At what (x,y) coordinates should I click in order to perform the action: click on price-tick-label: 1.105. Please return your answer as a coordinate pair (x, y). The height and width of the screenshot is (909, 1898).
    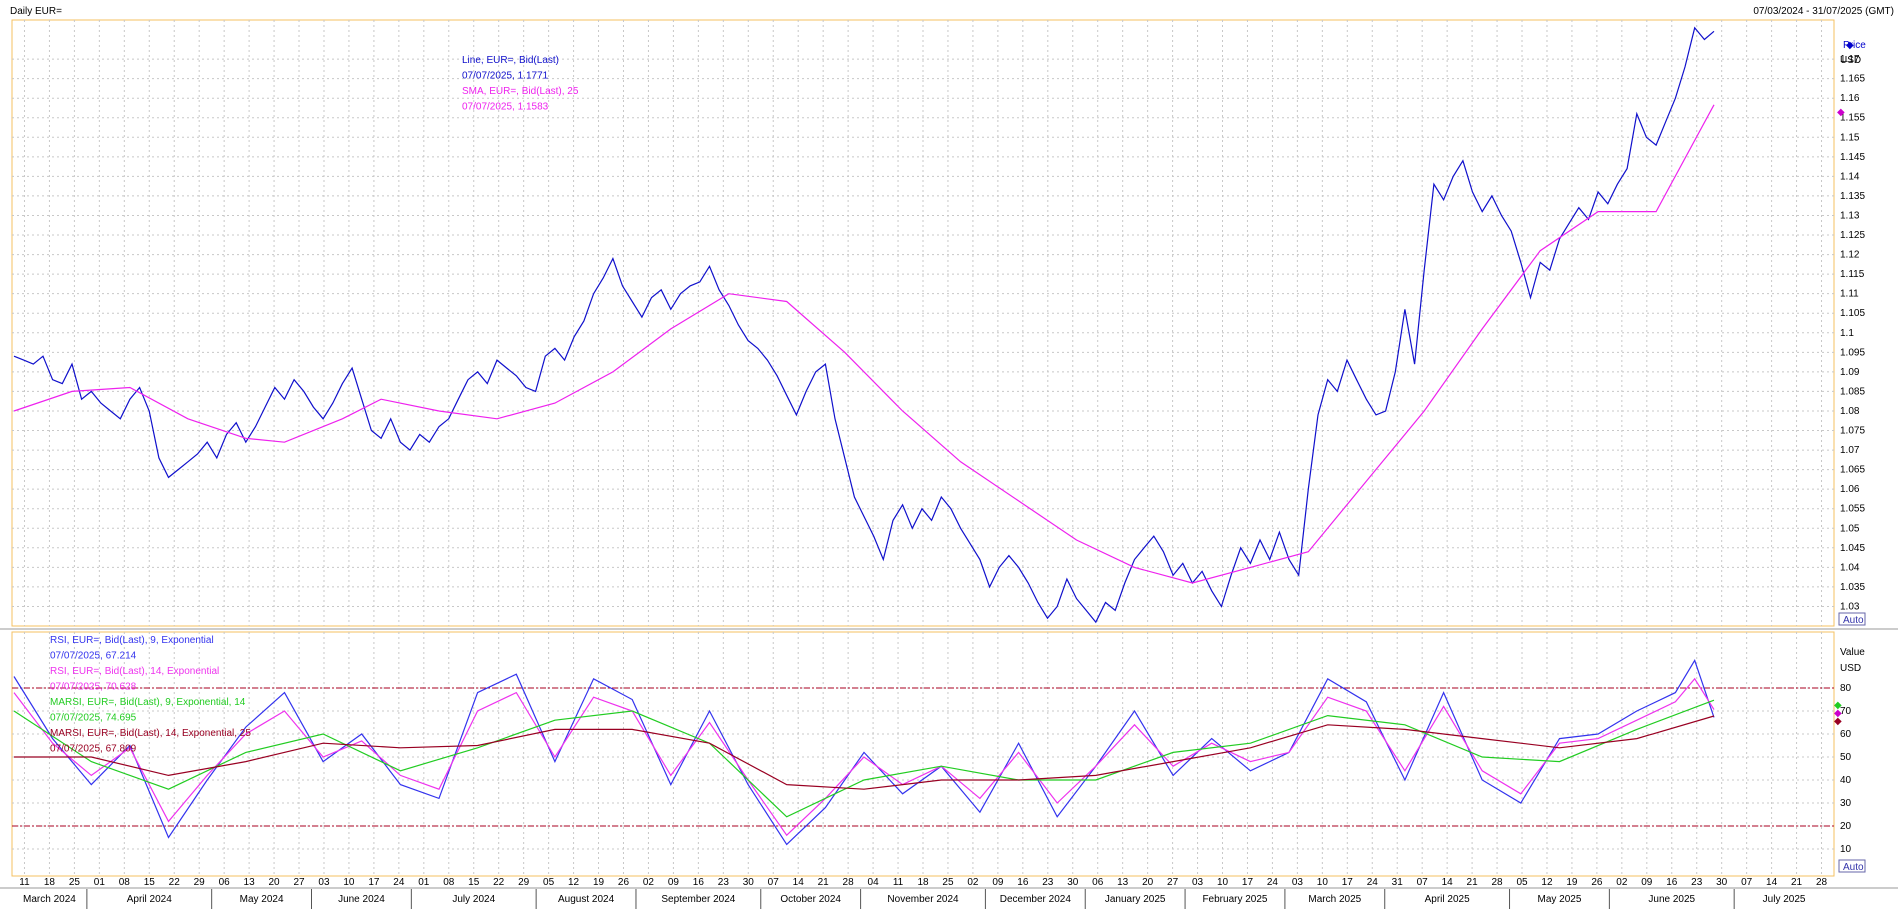
    Looking at the image, I should click on (1852, 313).